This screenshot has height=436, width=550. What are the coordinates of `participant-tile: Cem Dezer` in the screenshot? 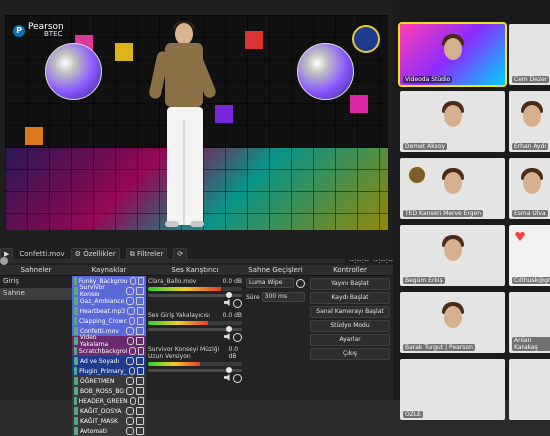 It's located at (529, 54).